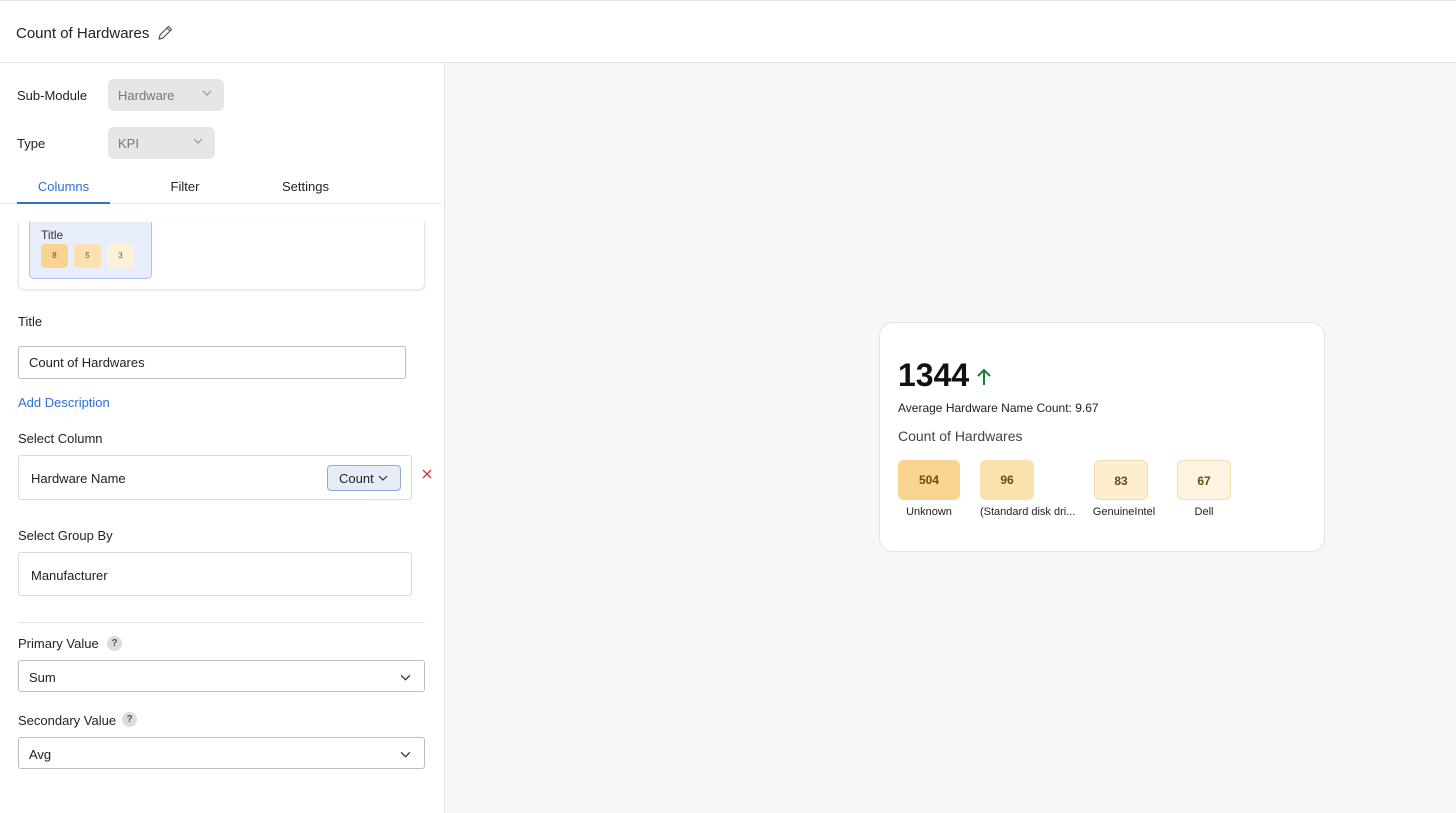 This screenshot has width=1456, height=813. Describe the element at coordinates (1124, 512) in the screenshot. I see `group-label: GenuineIntel` at that location.